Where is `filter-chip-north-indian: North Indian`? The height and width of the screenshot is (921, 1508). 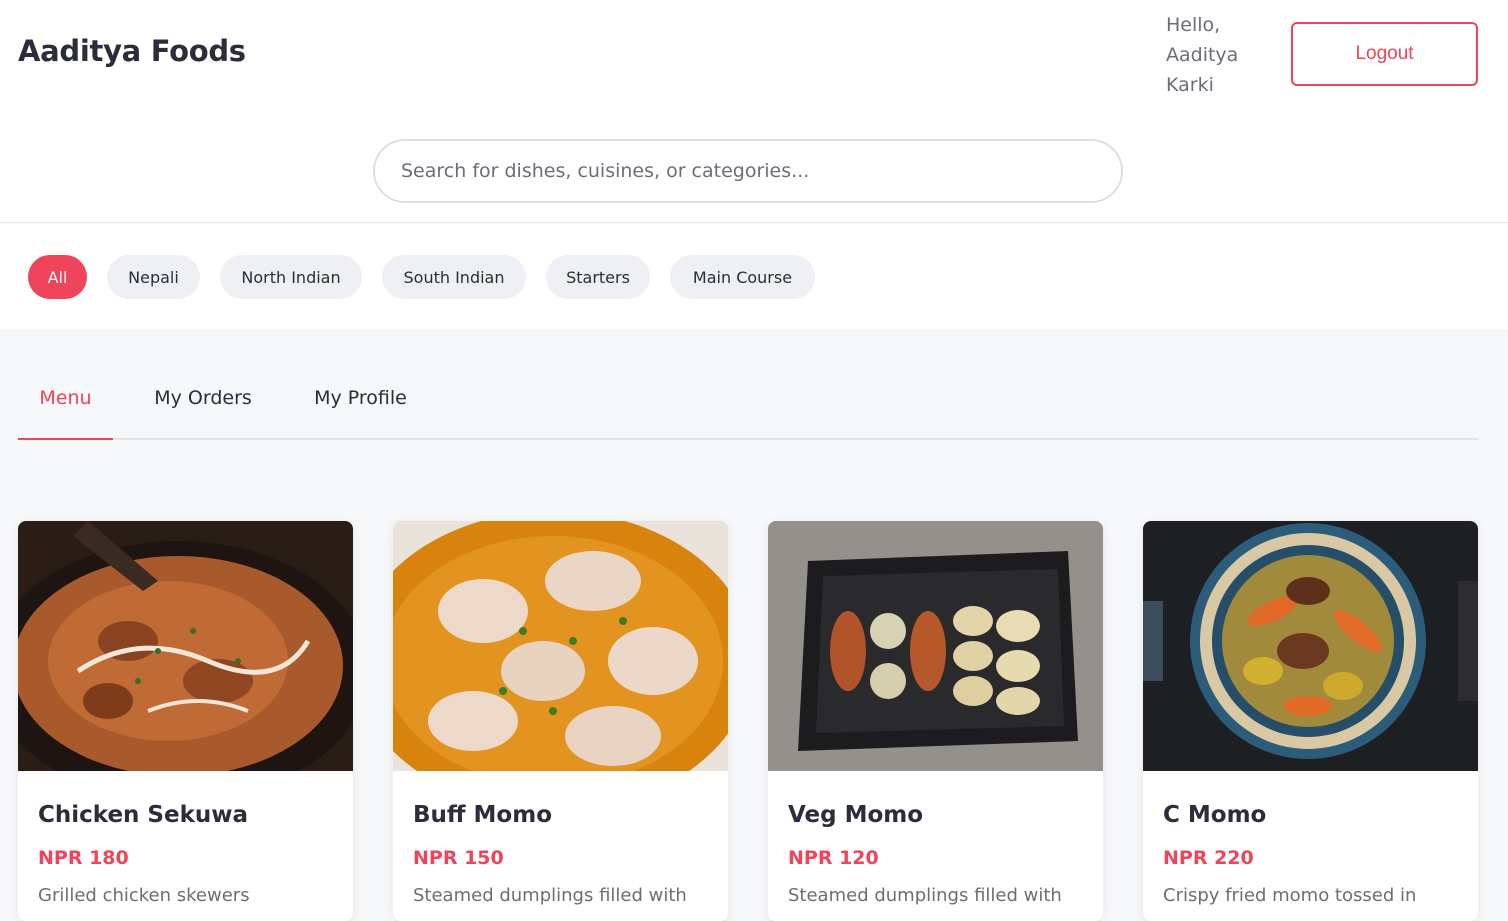 filter-chip-north-indian: North Indian is located at coordinates (291, 277).